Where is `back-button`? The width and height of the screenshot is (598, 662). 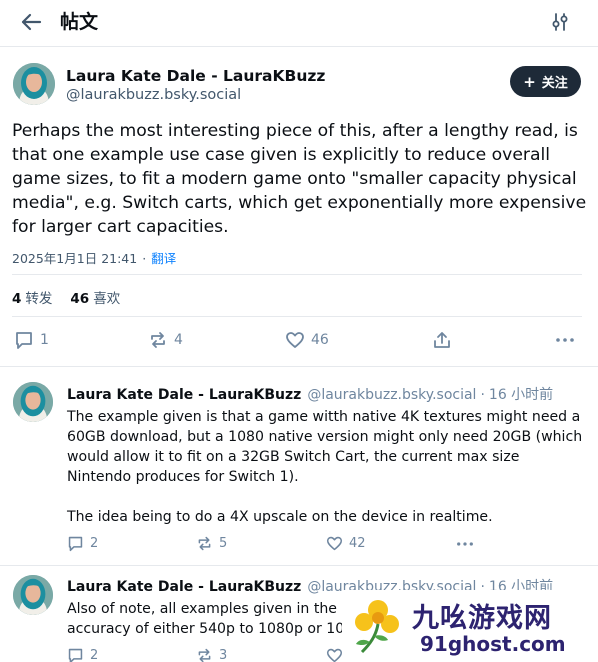 back-button is located at coordinates (31, 22).